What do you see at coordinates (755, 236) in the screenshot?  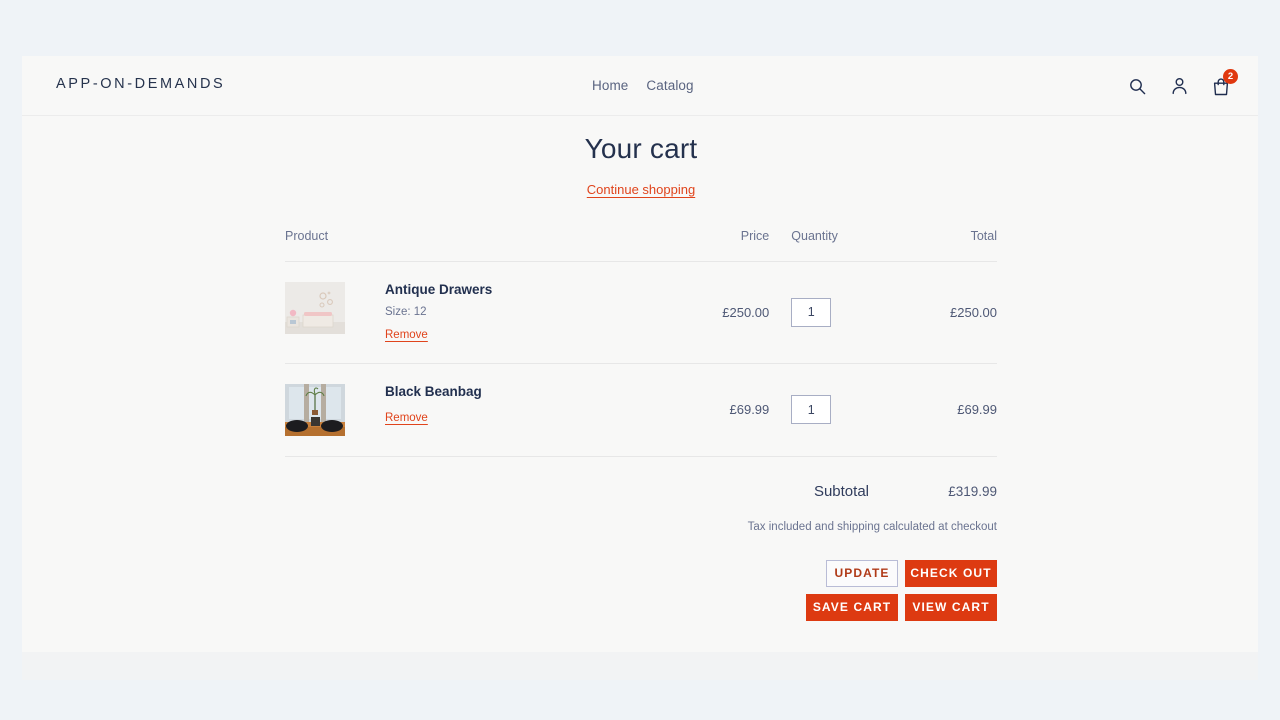 I see `column-header-price: Price` at bounding box center [755, 236].